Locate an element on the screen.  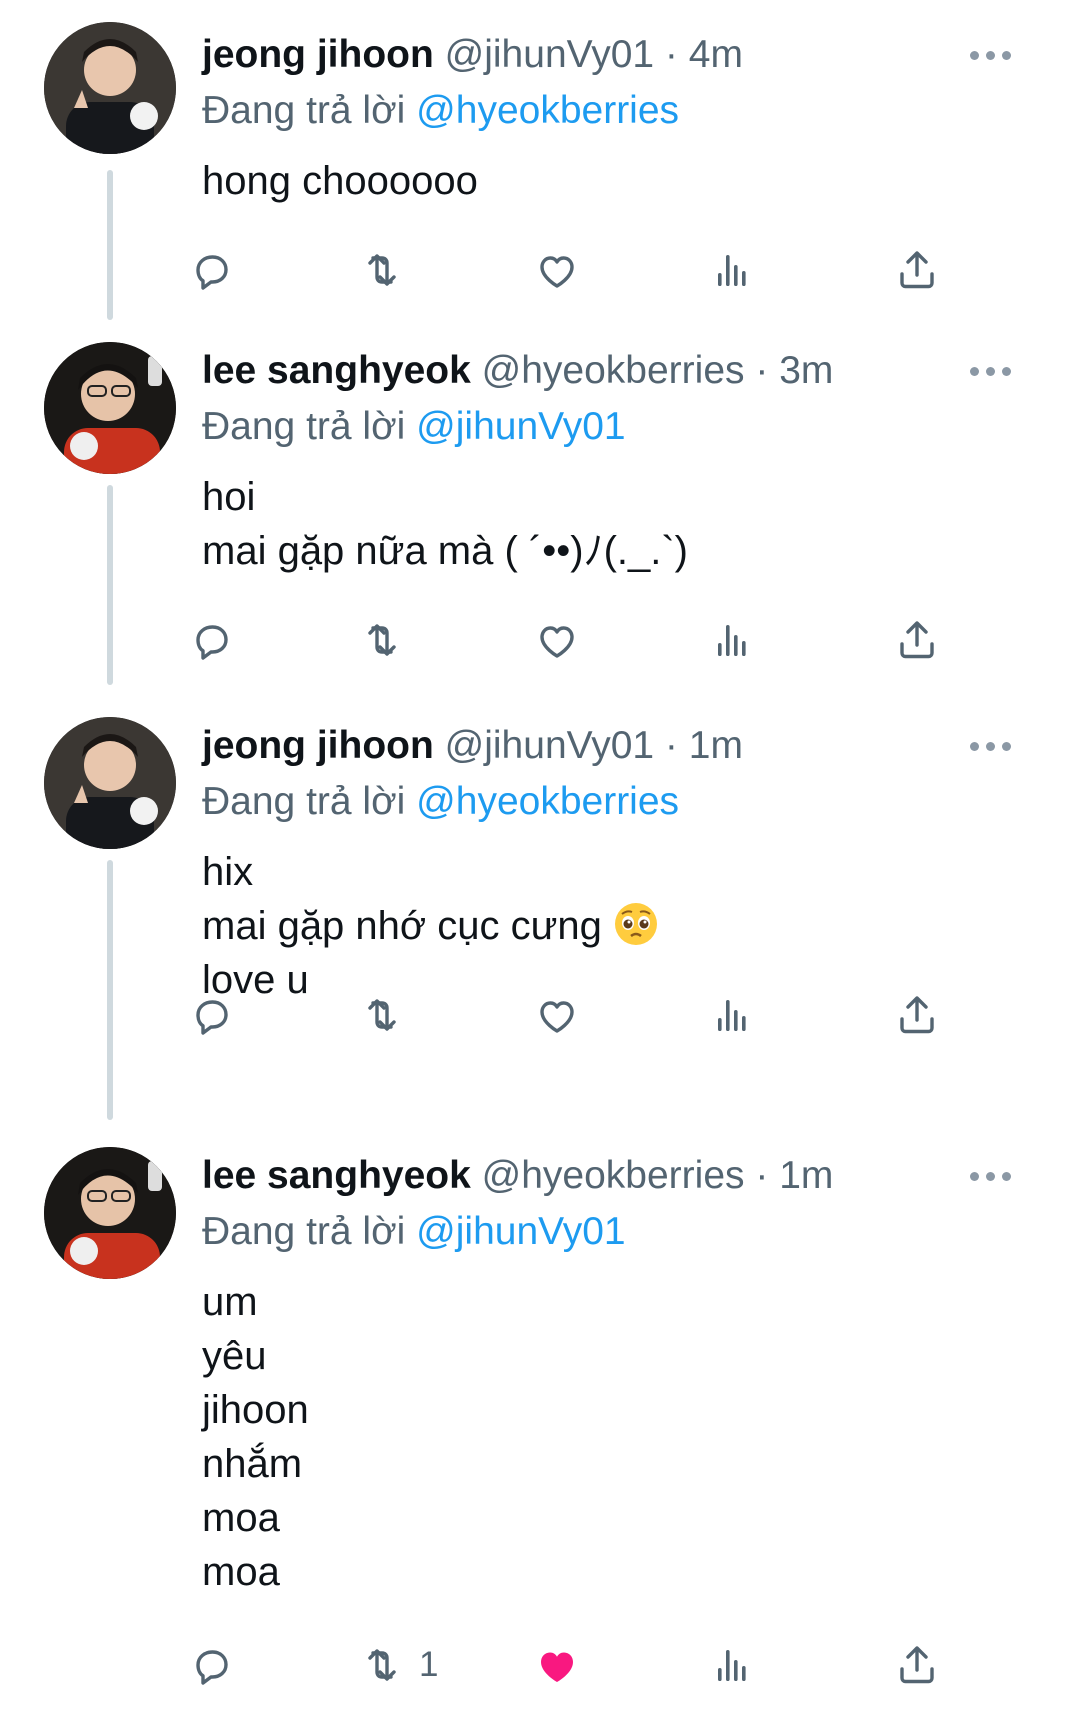
timestamp: 4m is located at coordinates (716, 54).